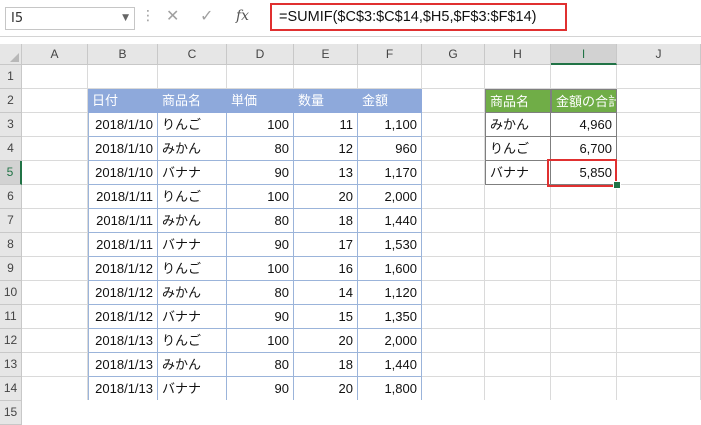 The image size is (701, 425). Describe the element at coordinates (326, 245) in the screenshot. I see `table-cell: 17` at that location.